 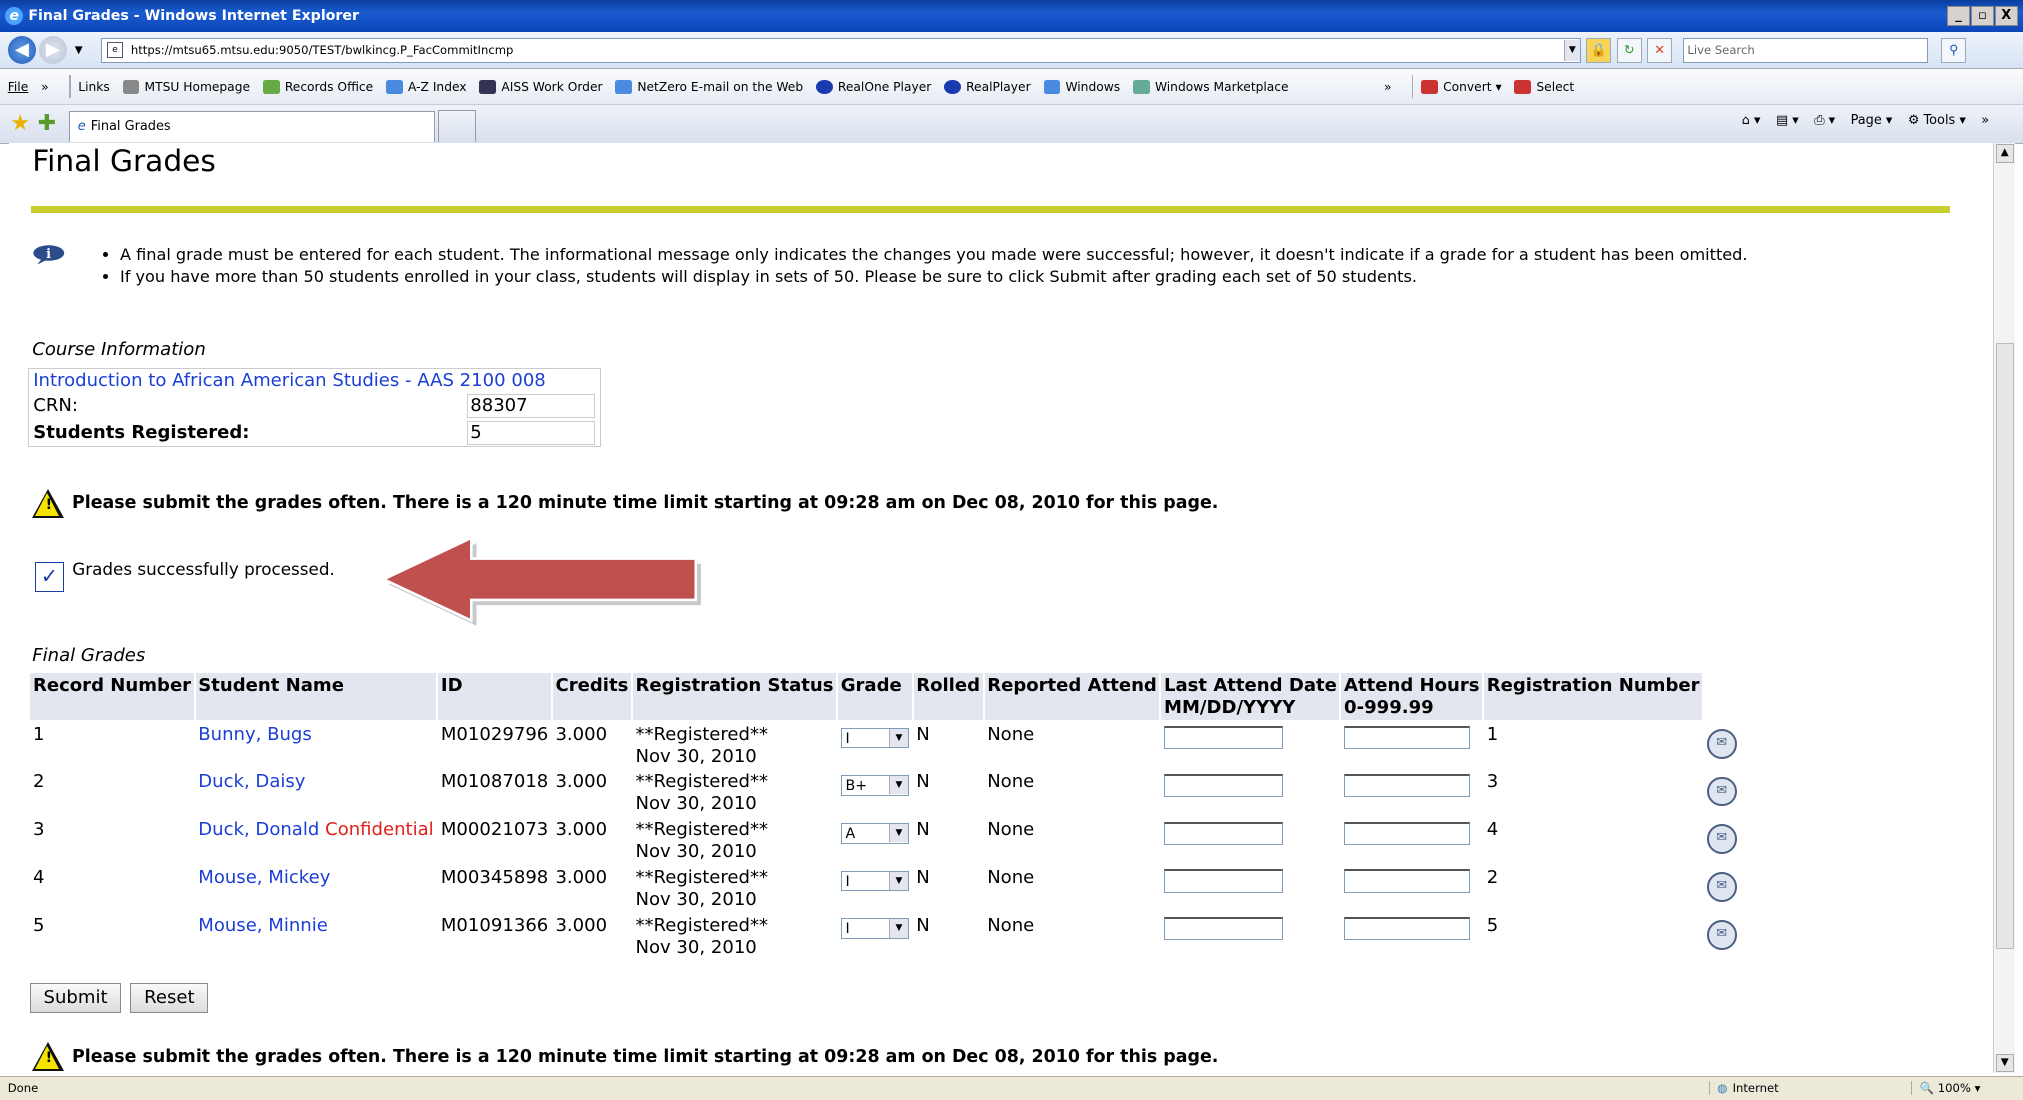 What do you see at coordinates (49, 255) in the screenshot?
I see `info-icon: i` at bounding box center [49, 255].